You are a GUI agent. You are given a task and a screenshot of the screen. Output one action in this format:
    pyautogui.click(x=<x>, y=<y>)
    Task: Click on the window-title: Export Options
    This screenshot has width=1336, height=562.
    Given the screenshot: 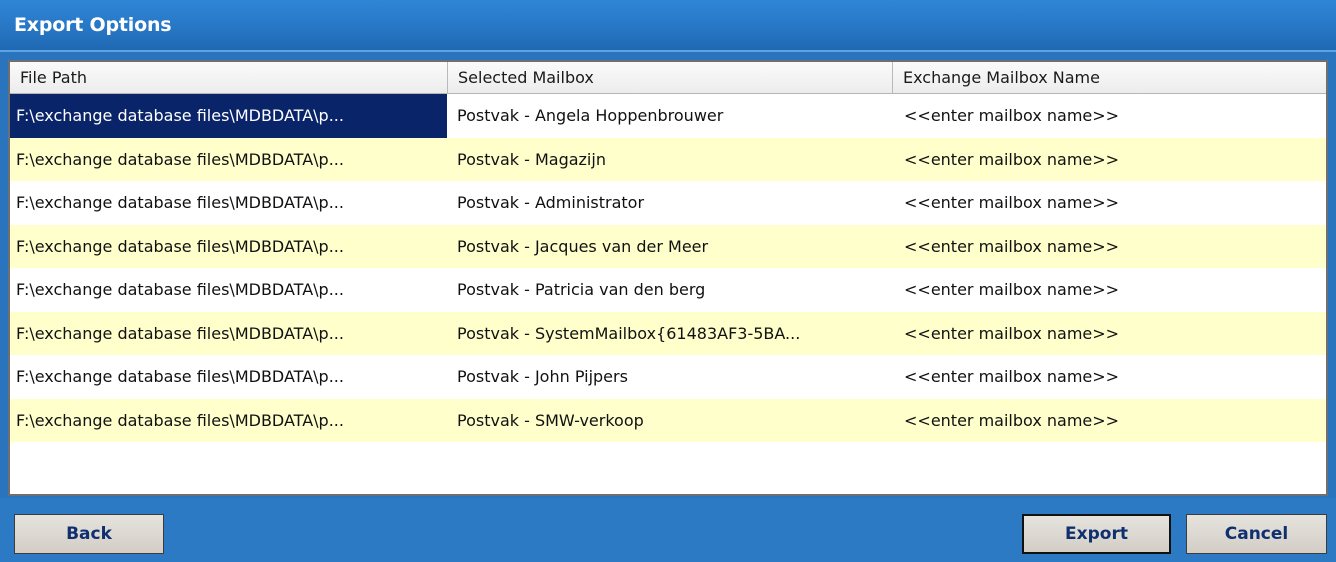 What is the action you would take?
    pyautogui.click(x=93, y=25)
    